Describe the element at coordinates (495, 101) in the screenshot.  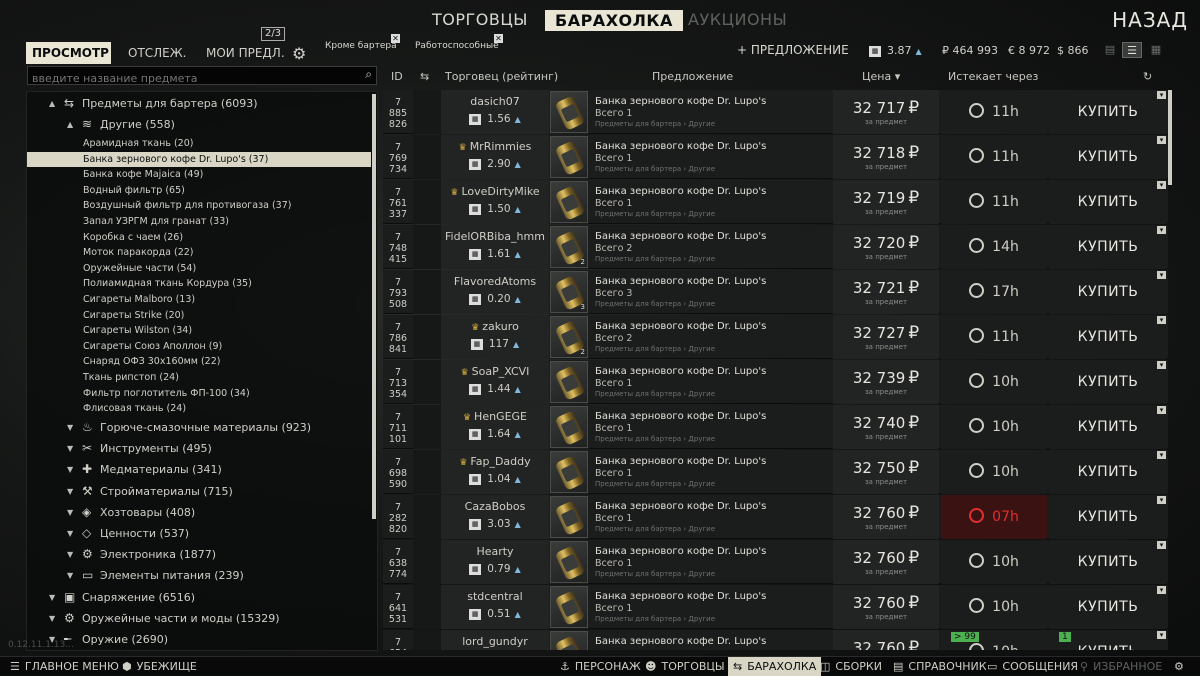
I see `trader-name: dasich07` at that location.